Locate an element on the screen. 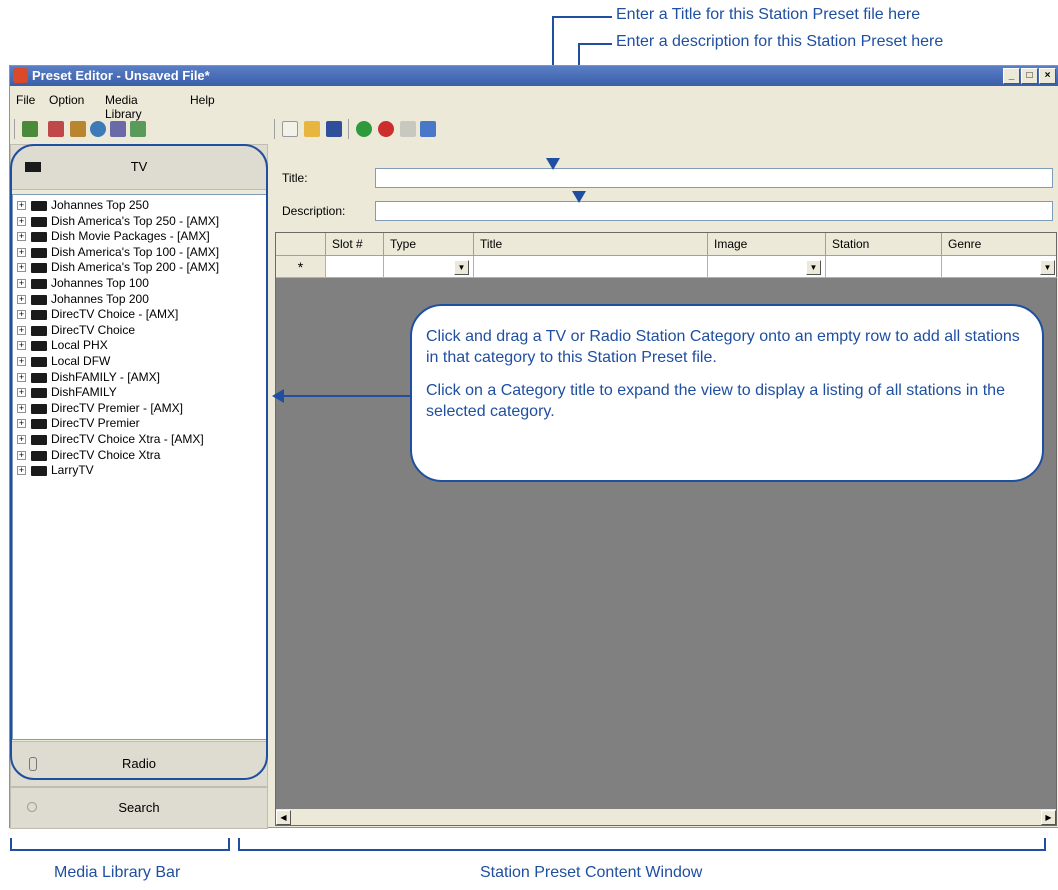  description-arrowhead is located at coordinates (579, 197).